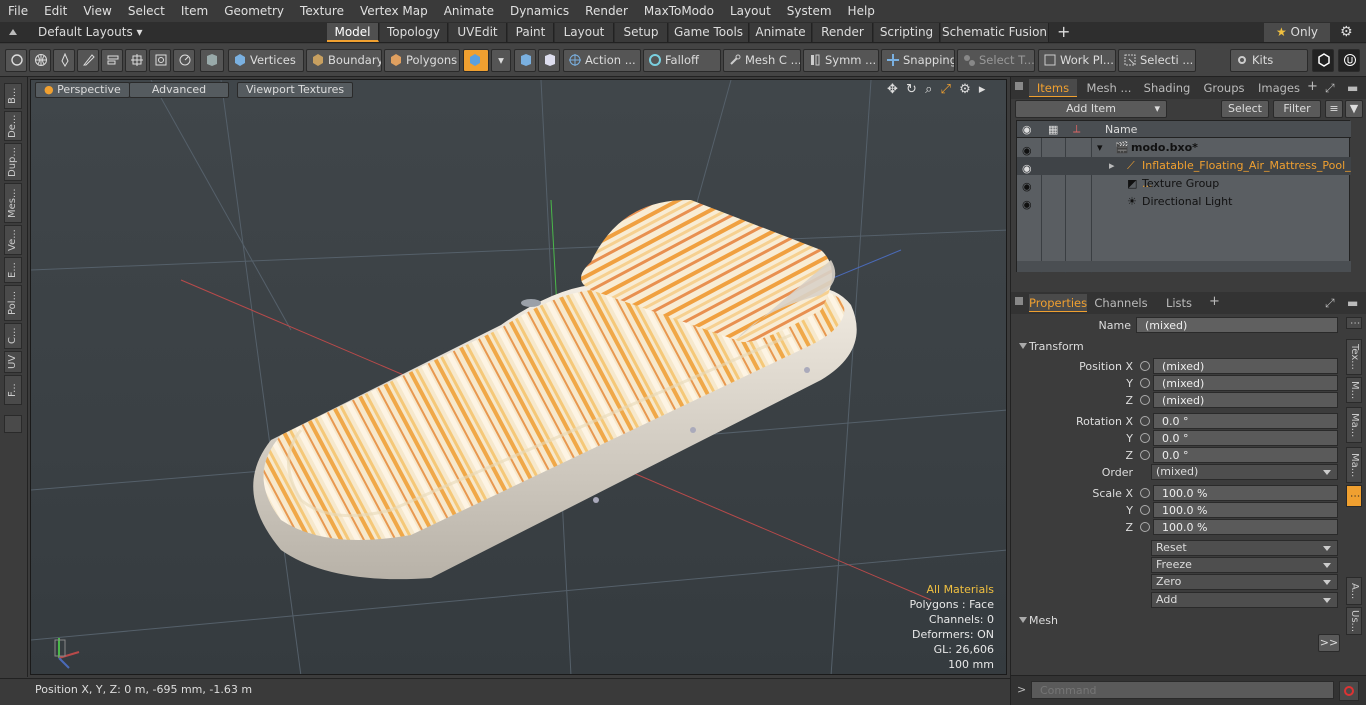 The height and width of the screenshot is (705, 1366). What do you see at coordinates (965, 89) in the screenshot?
I see `viewport-settings-gear-icon: ⚙` at bounding box center [965, 89].